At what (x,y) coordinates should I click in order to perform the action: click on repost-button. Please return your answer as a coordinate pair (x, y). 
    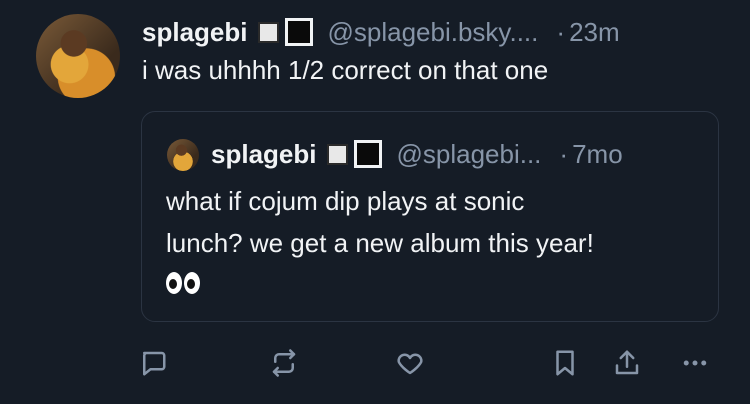
    Looking at the image, I should click on (284, 363).